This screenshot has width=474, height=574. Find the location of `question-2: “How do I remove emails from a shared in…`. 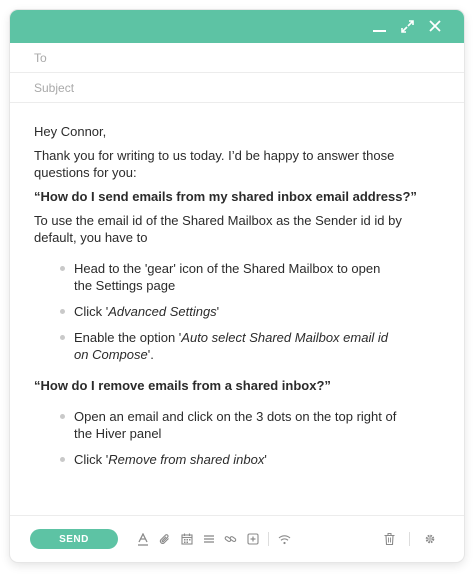

question-2: “How do I remove emails from a shared in… is located at coordinates (182, 385).